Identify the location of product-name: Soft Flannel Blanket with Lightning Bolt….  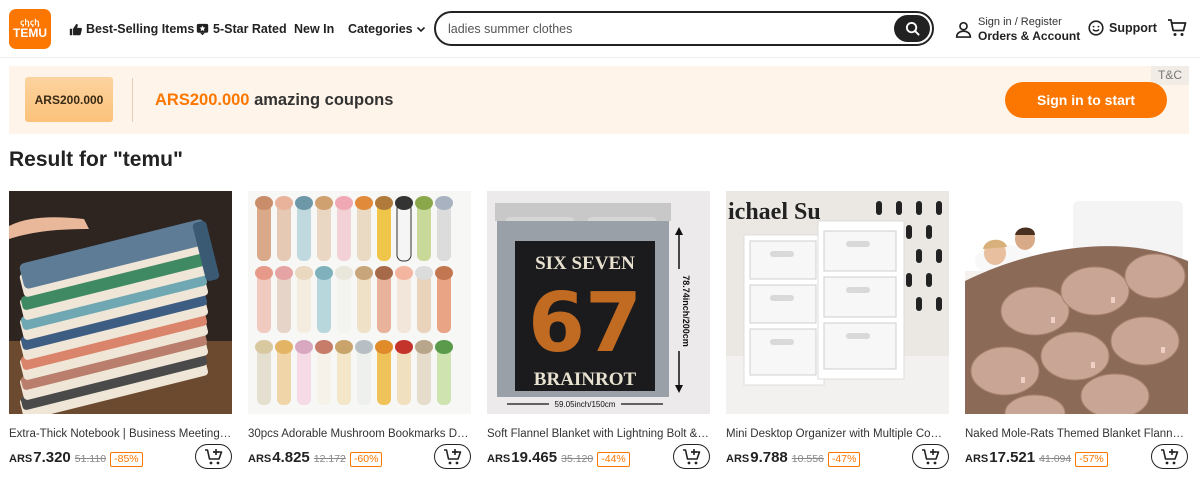
(598, 434).